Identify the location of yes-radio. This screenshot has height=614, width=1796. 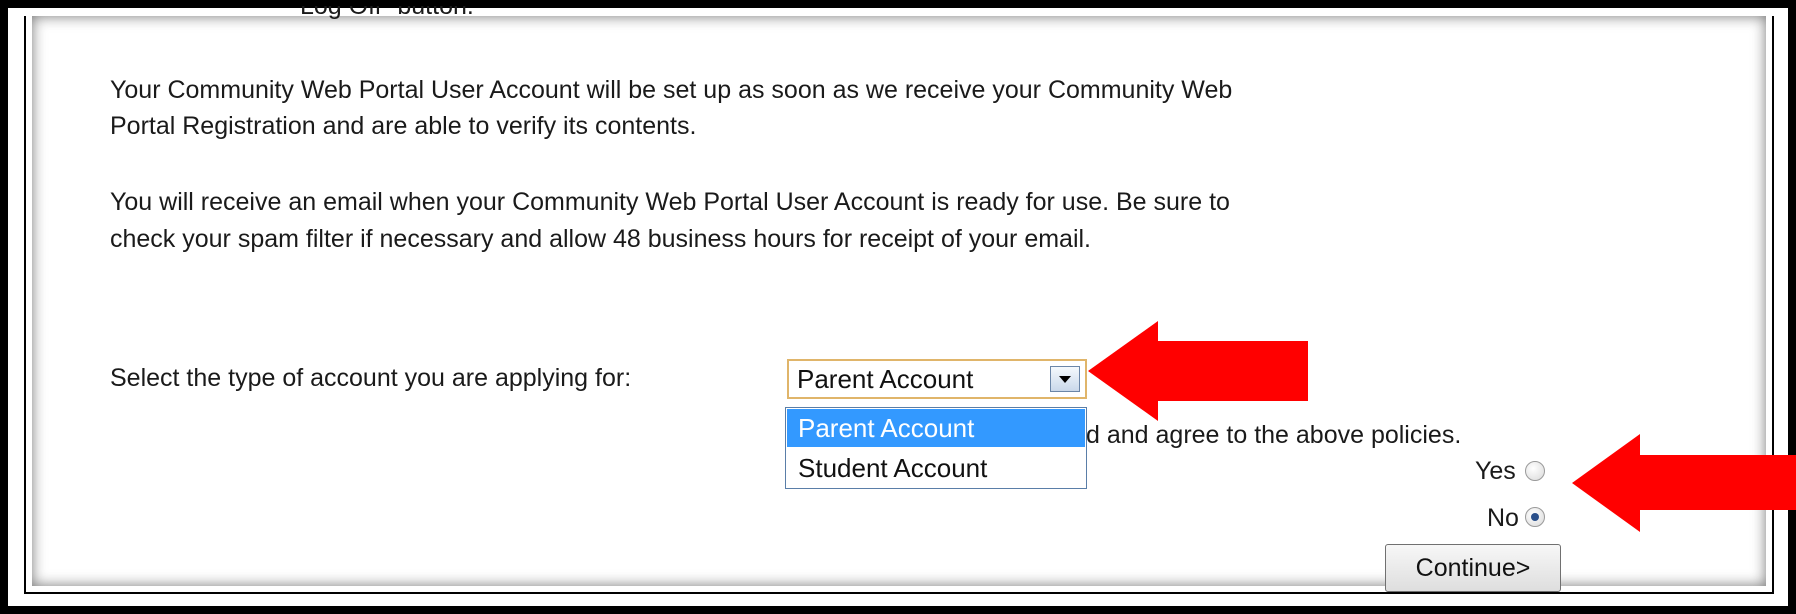
(1535, 471).